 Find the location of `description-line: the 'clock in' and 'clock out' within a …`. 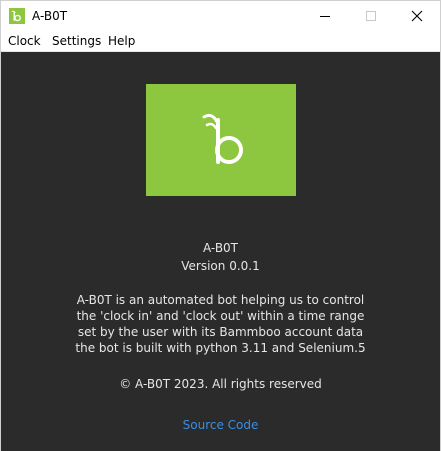

description-line: the 'clock in' and 'clock out' within a … is located at coordinates (220, 316).